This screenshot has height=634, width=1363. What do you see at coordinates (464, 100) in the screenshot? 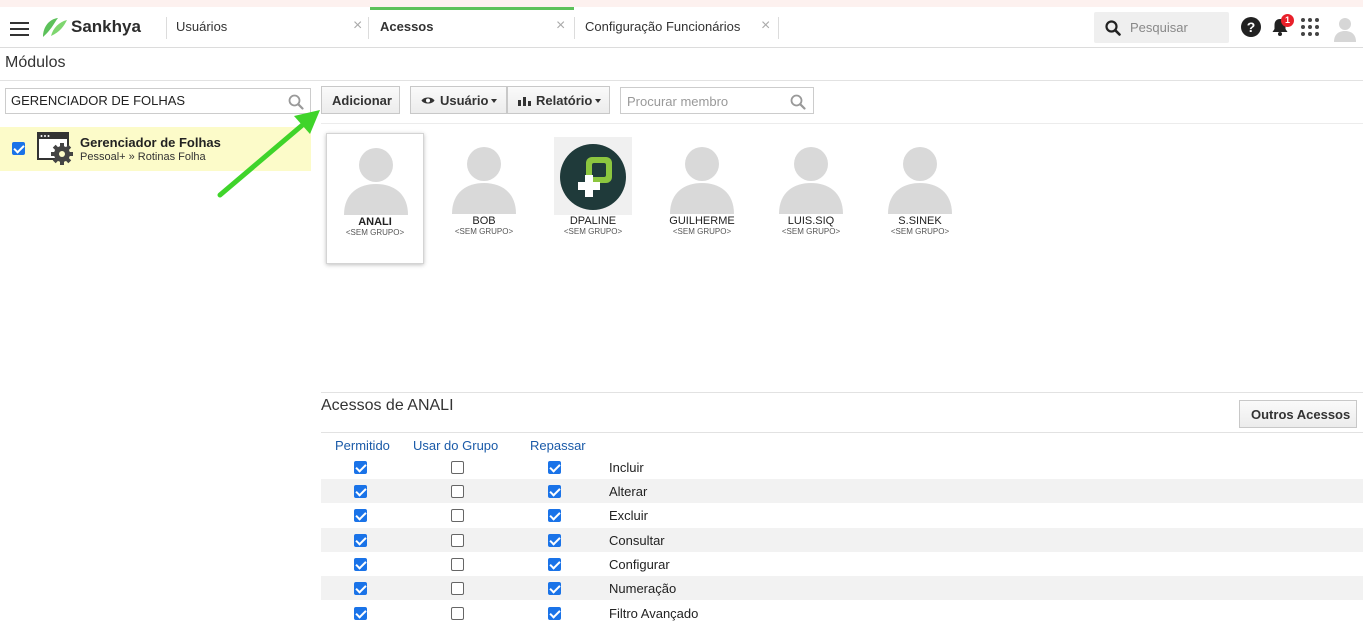
I see `user-dropdown-label: Usuário` at bounding box center [464, 100].